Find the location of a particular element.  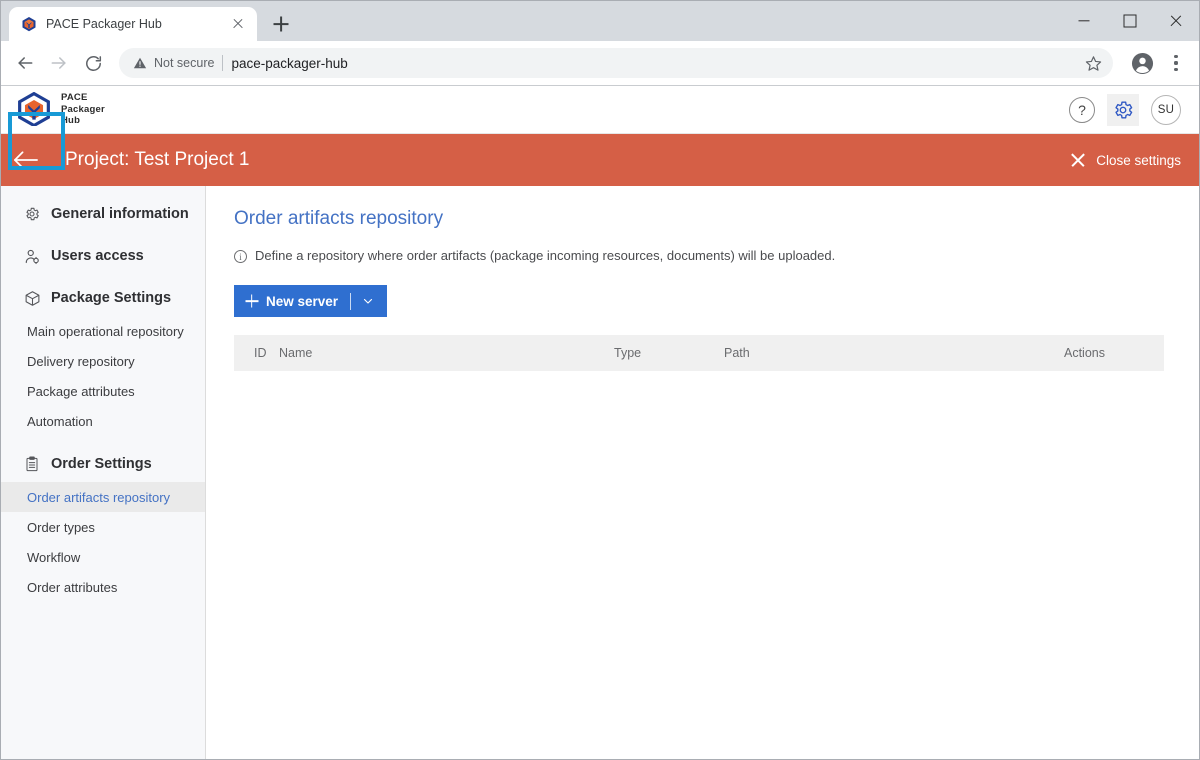

sidebar-item-package-attributes: Package attributes is located at coordinates (103, 391).